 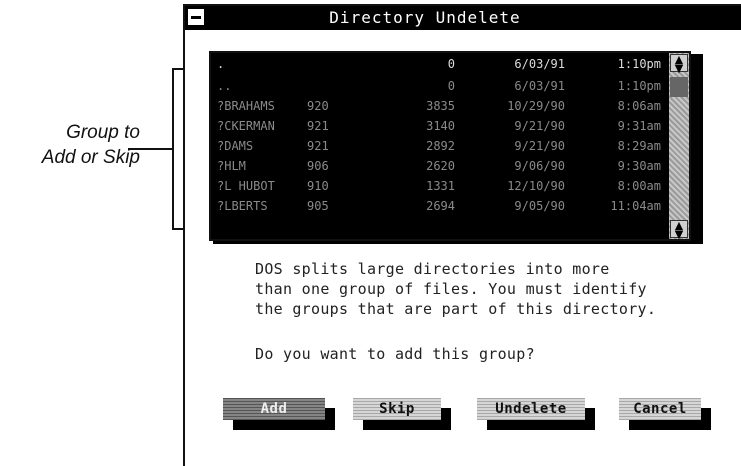 I want to click on callout-line-1: Group to, so click(x=103, y=132).